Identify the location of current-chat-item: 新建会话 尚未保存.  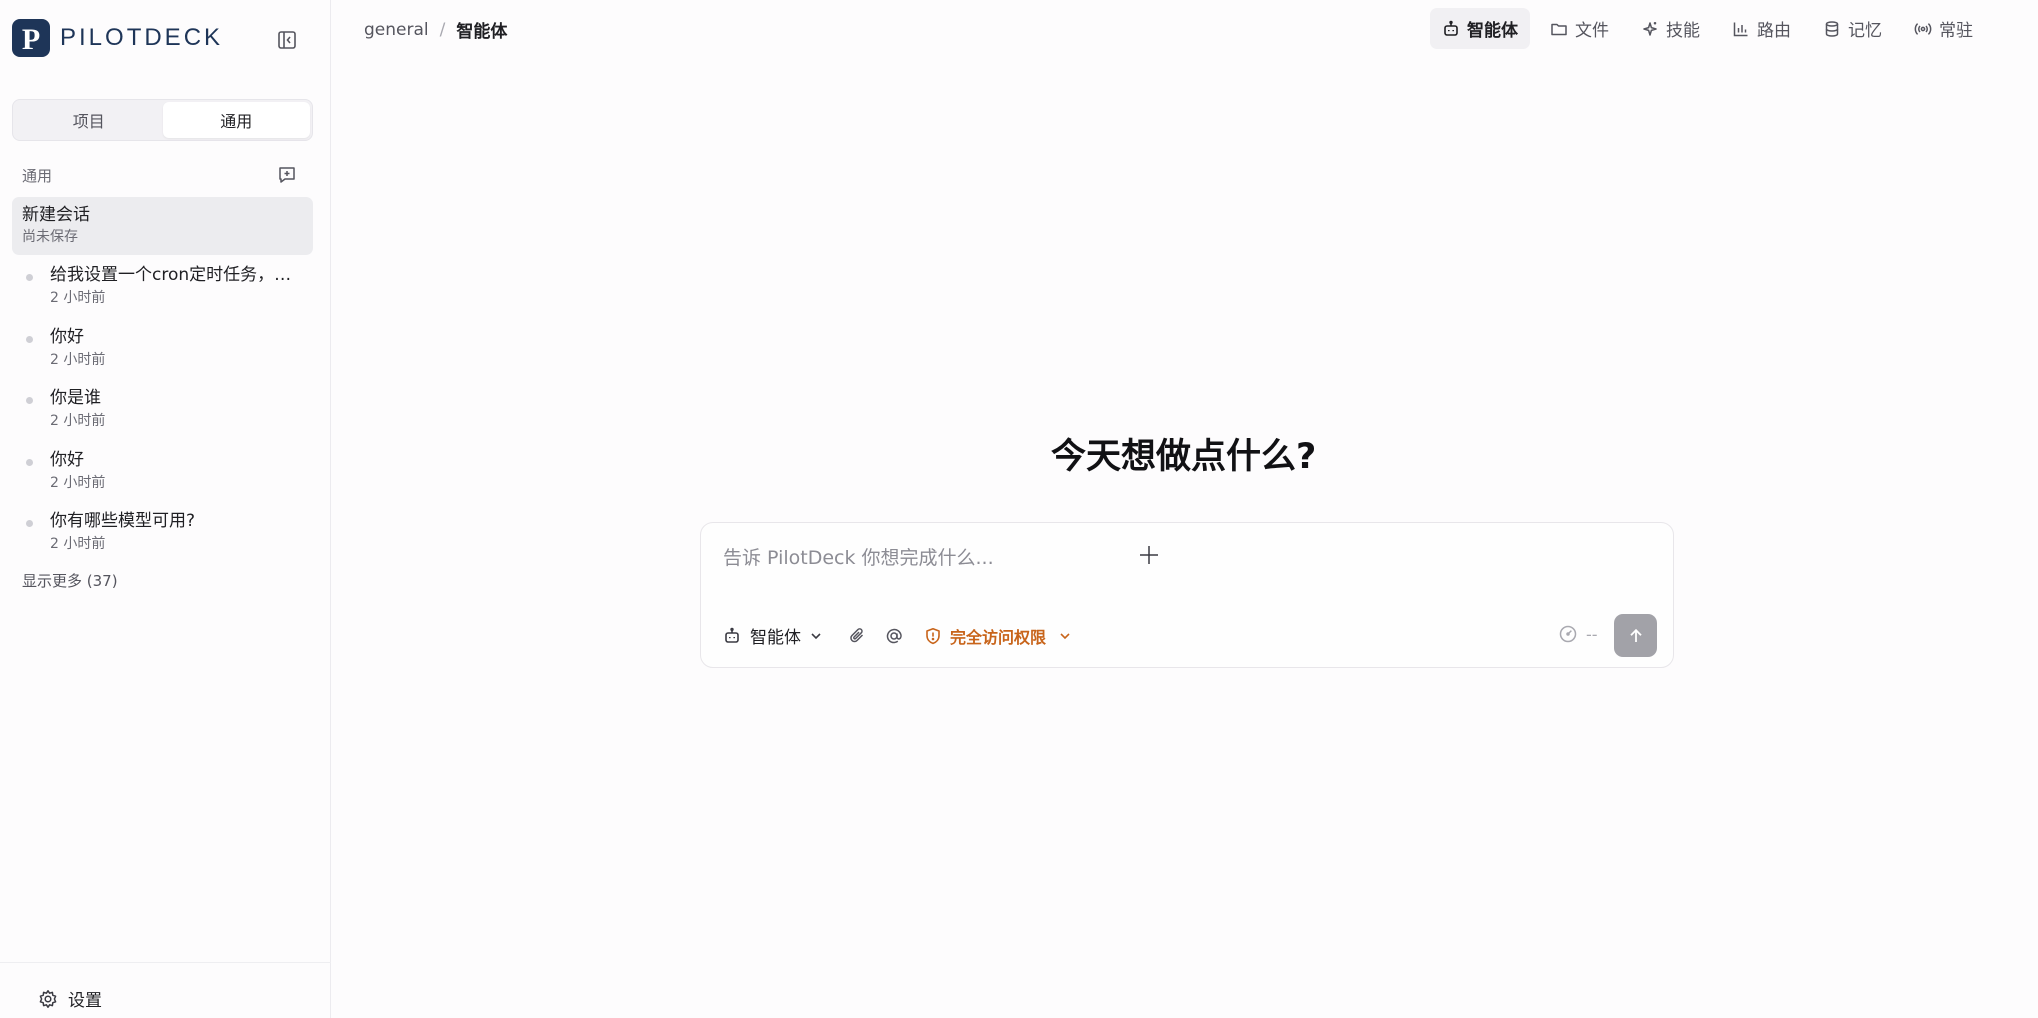
(162, 226).